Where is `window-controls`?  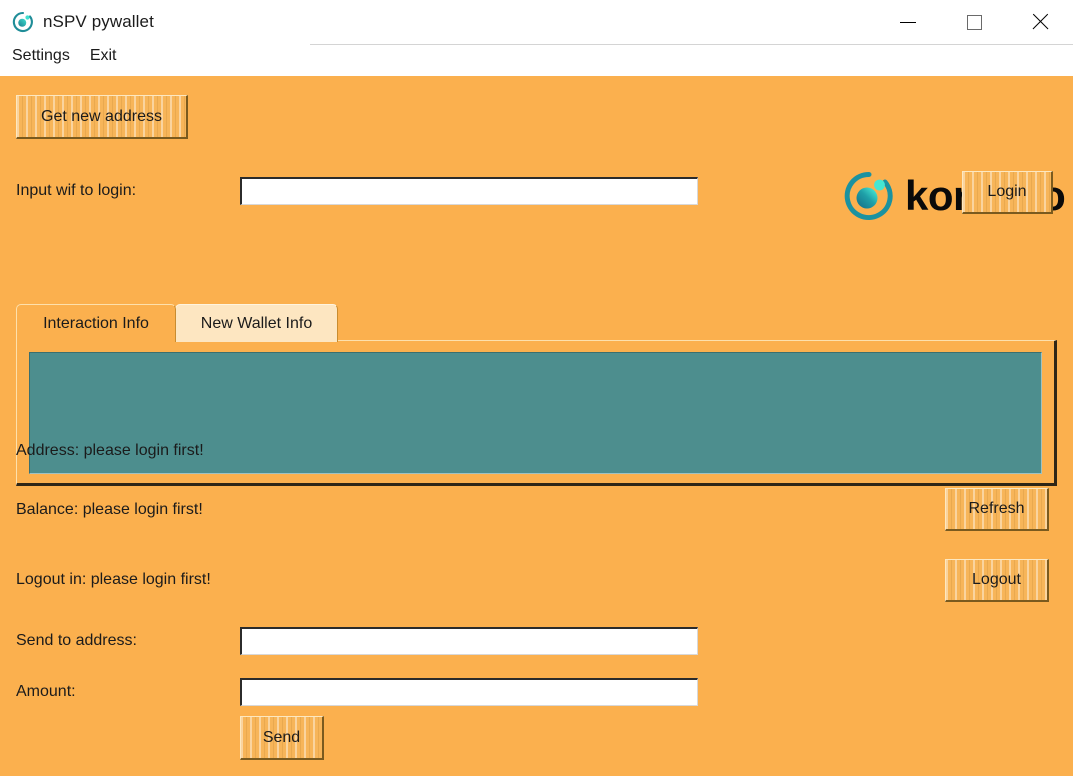 window-controls is located at coordinates (974, 22).